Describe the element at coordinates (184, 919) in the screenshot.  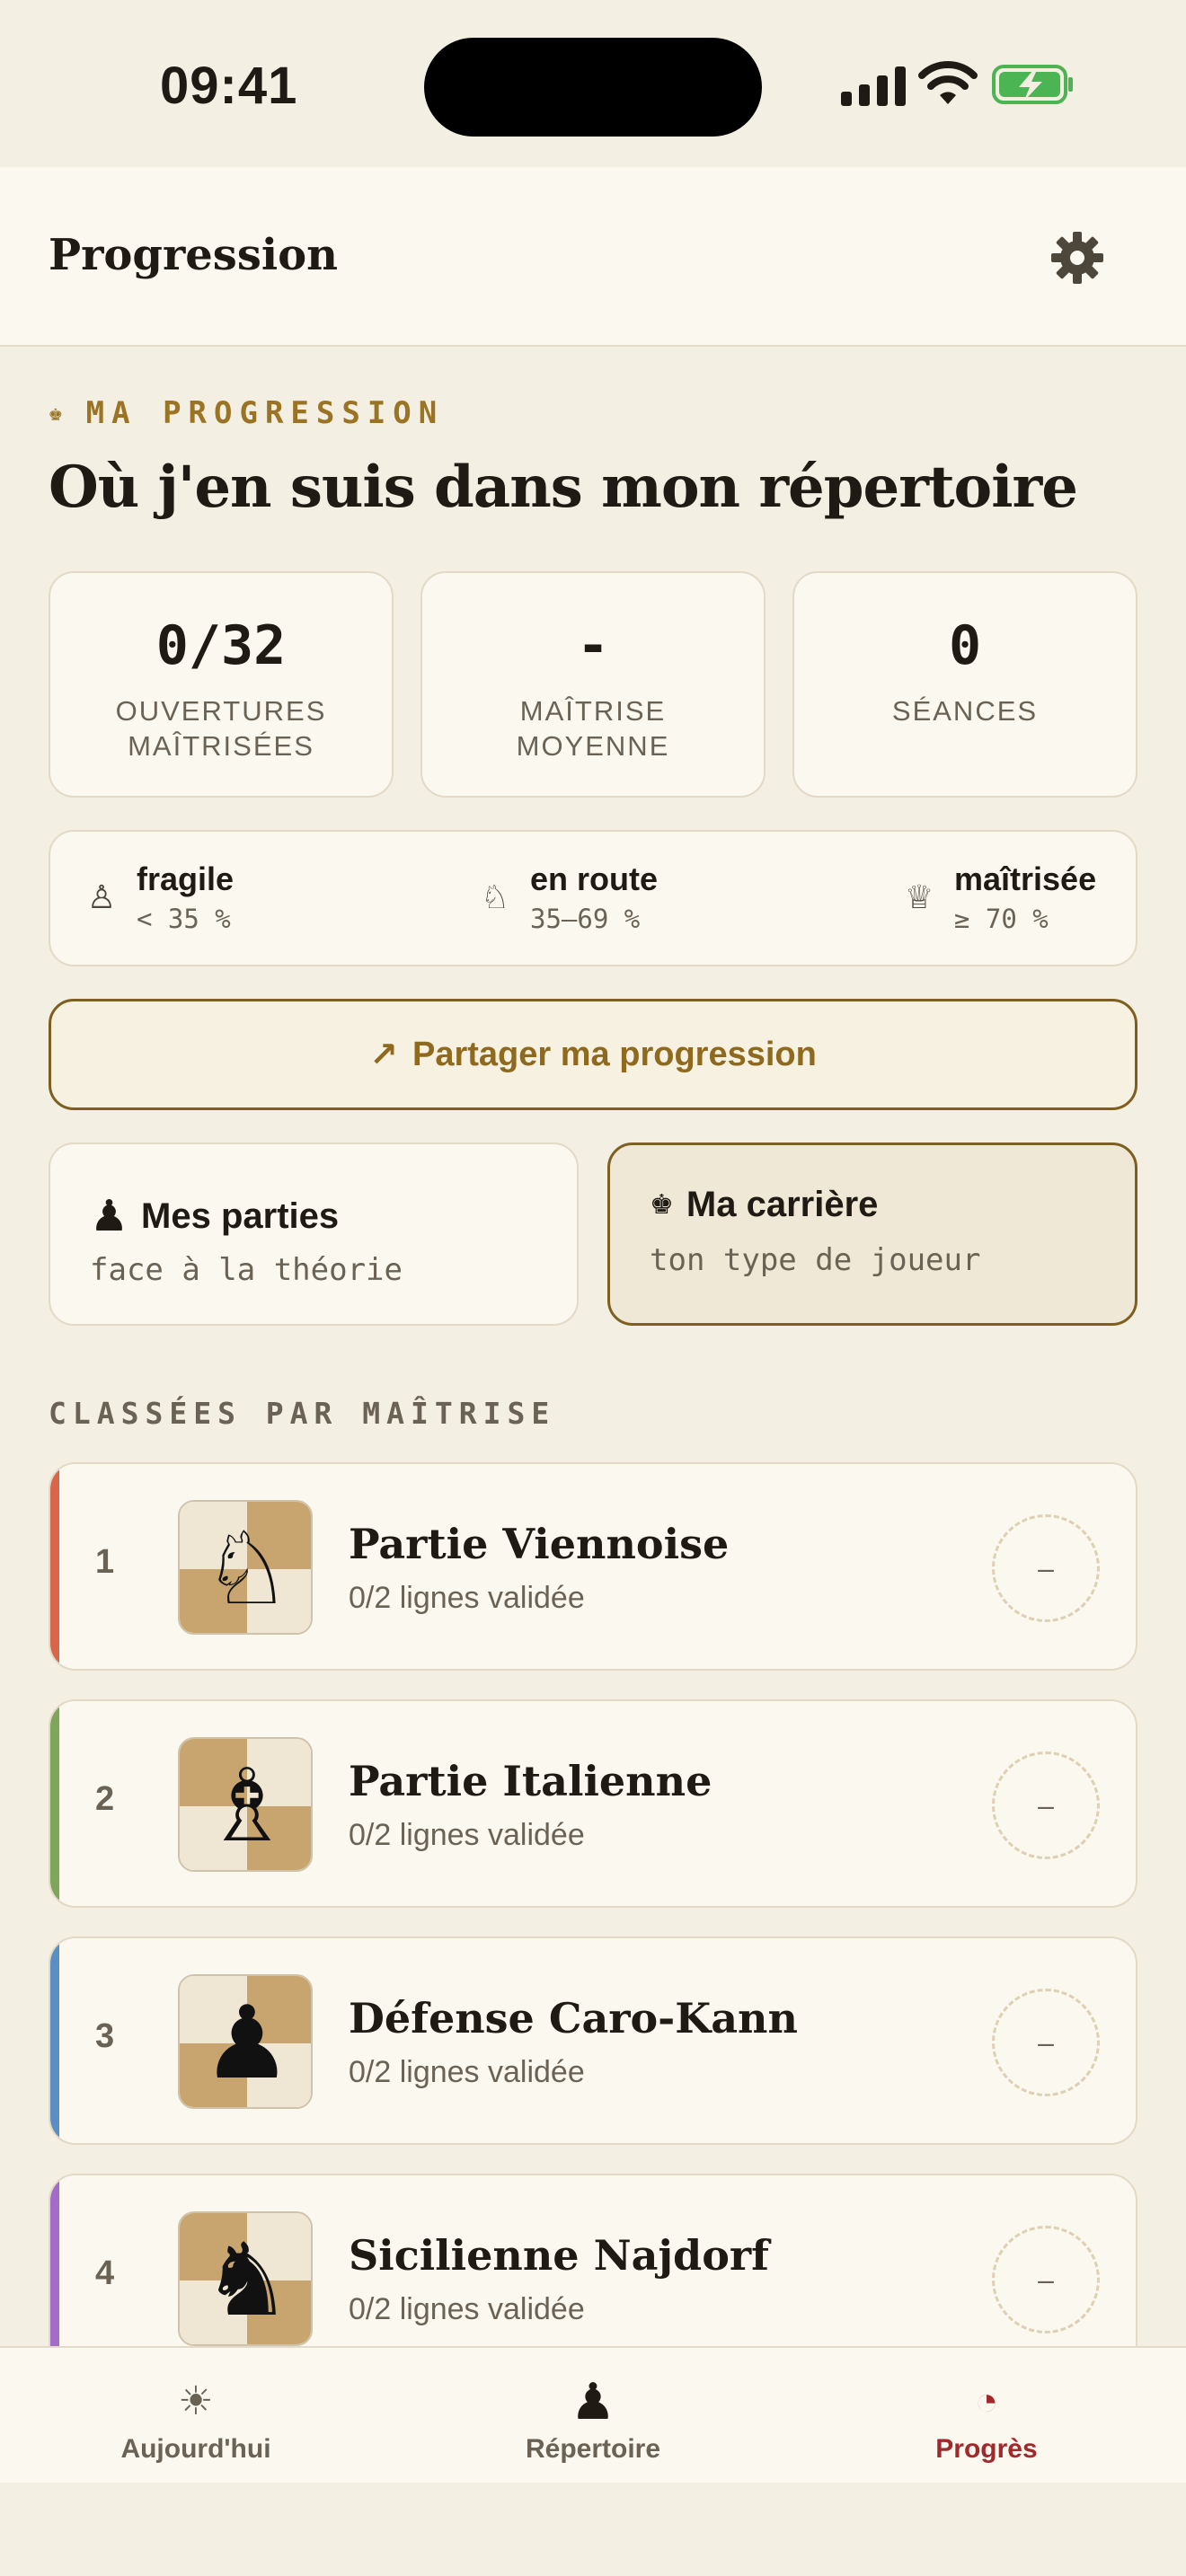
I see `legend-range: < 35 %` at that location.